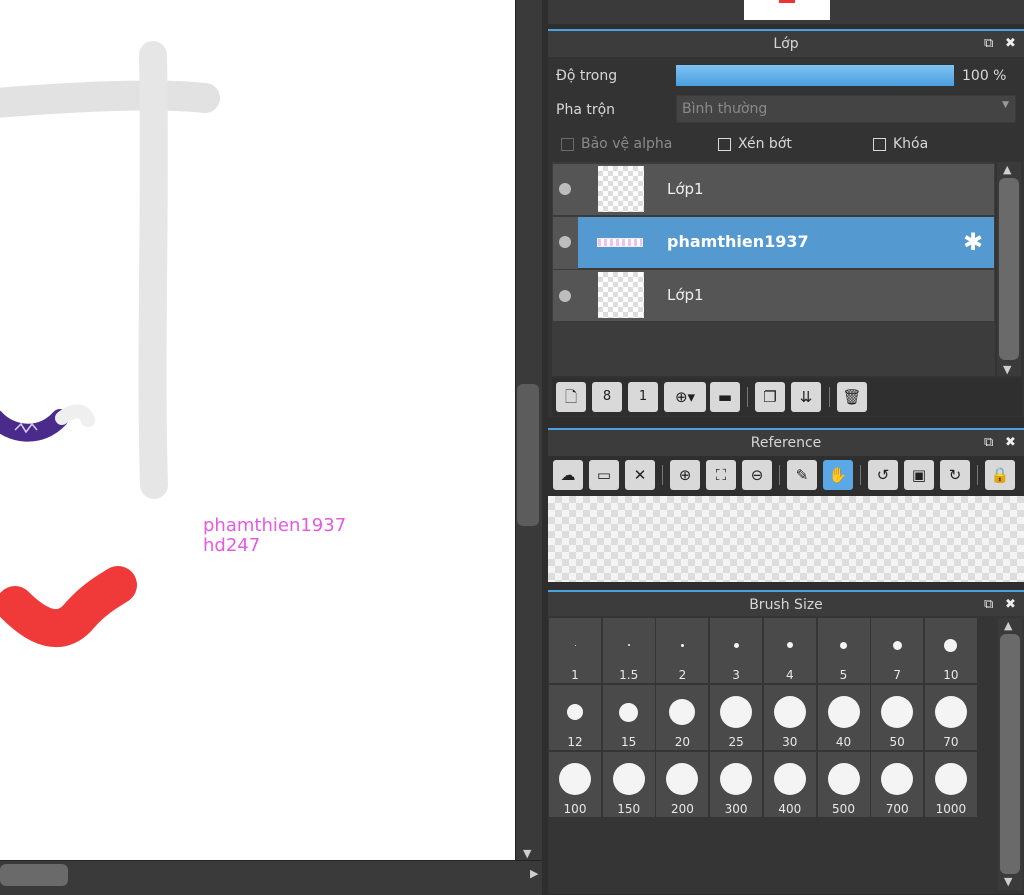 This screenshot has width=1024, height=895. Describe the element at coordinates (575, 717) in the screenshot. I see `brush-size-cell: 12` at that location.